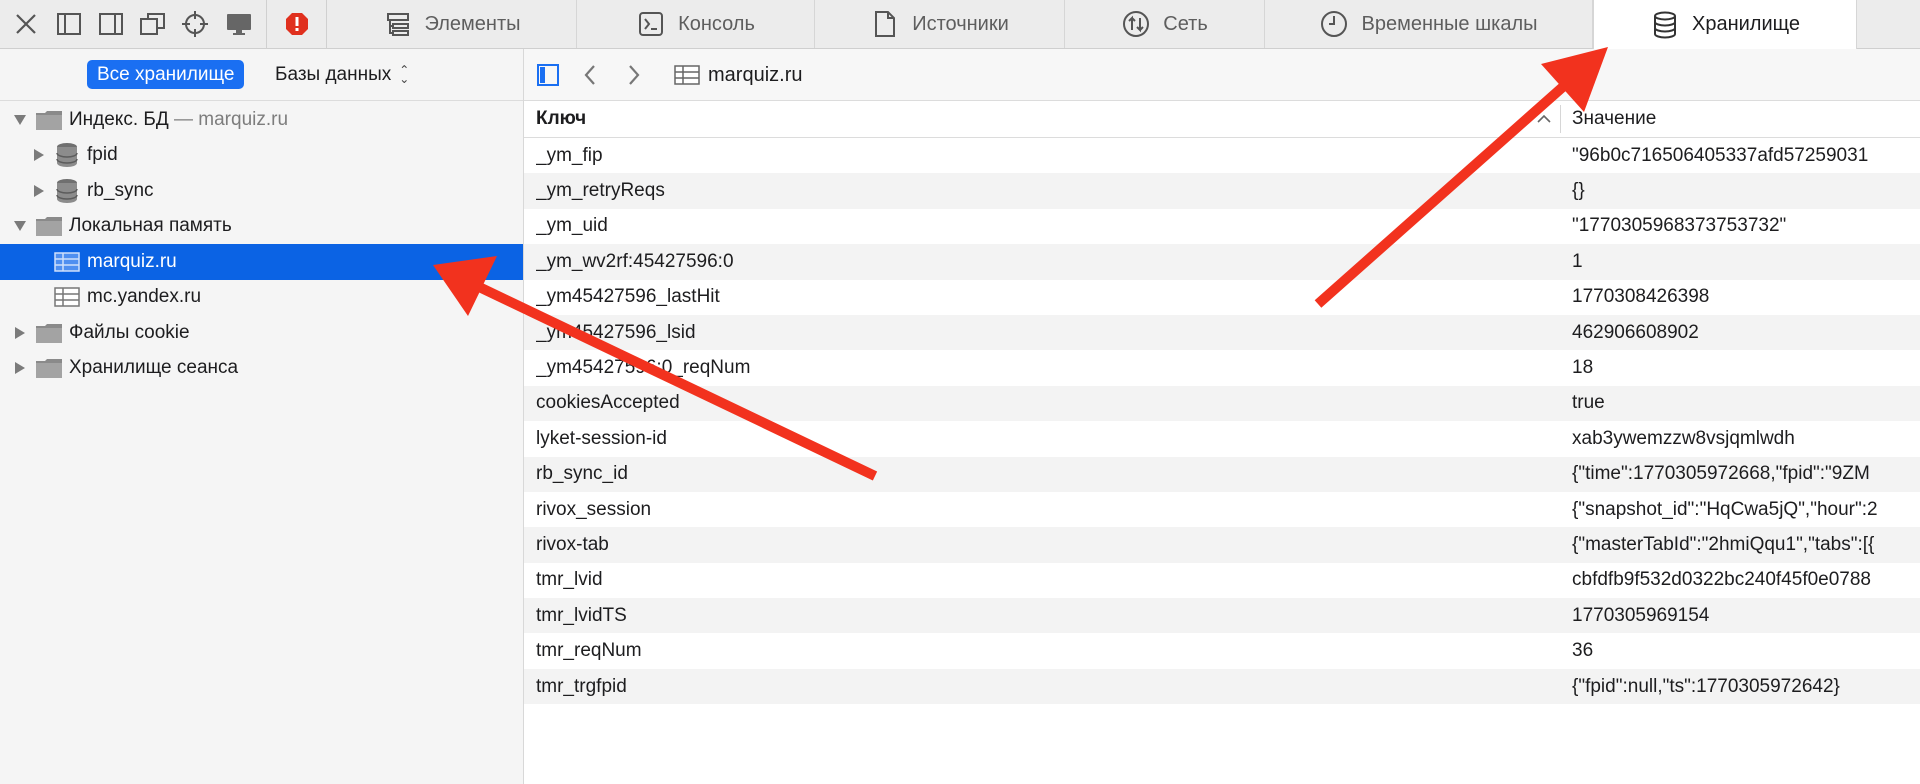 Image resolution: width=1920 pixels, height=784 pixels. I want to click on table-row: _ym45427596_lastHit 1770308426398, so click(1222, 297).